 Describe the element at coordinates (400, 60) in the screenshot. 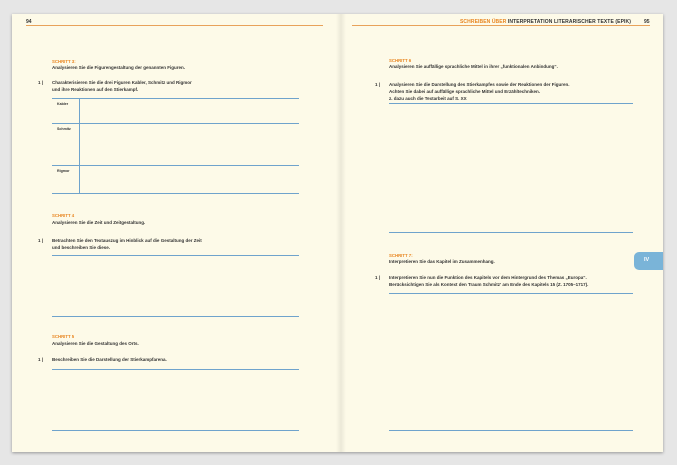

I see `step-6-heading: SCHRITT 6` at that location.